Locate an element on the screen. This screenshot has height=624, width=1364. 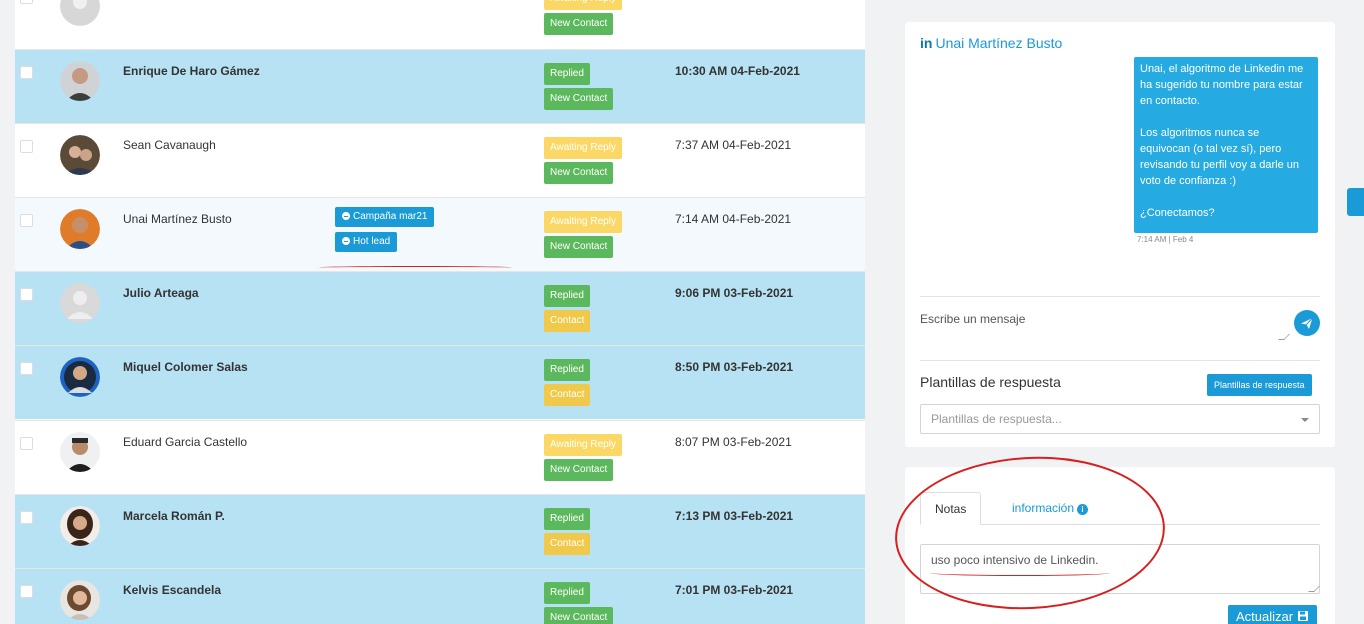
message-date: 7:37 AM 04-Feb-2021 is located at coordinates (733, 145).